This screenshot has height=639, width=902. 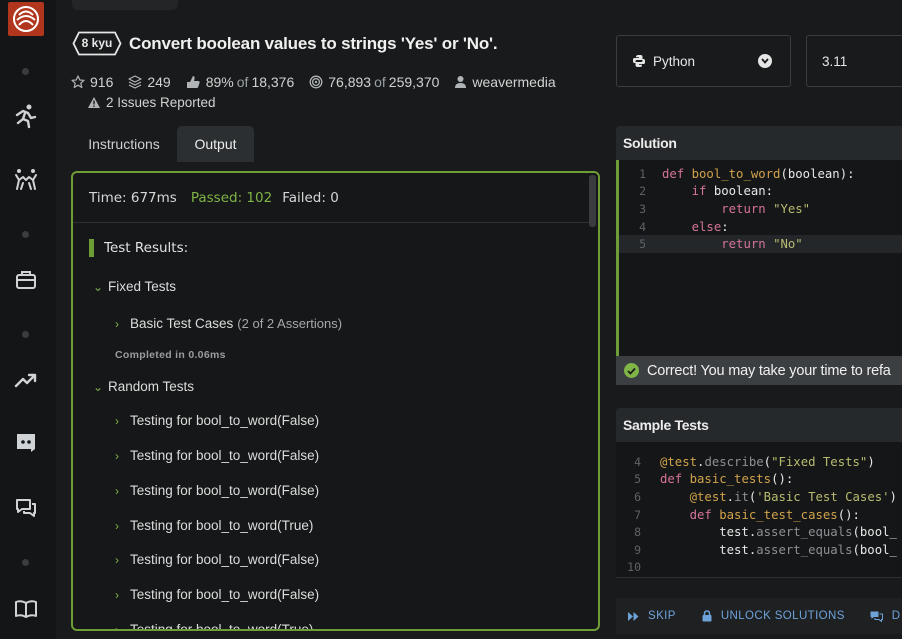 What do you see at coordinates (639, 61) in the screenshot?
I see `python-icon` at bounding box center [639, 61].